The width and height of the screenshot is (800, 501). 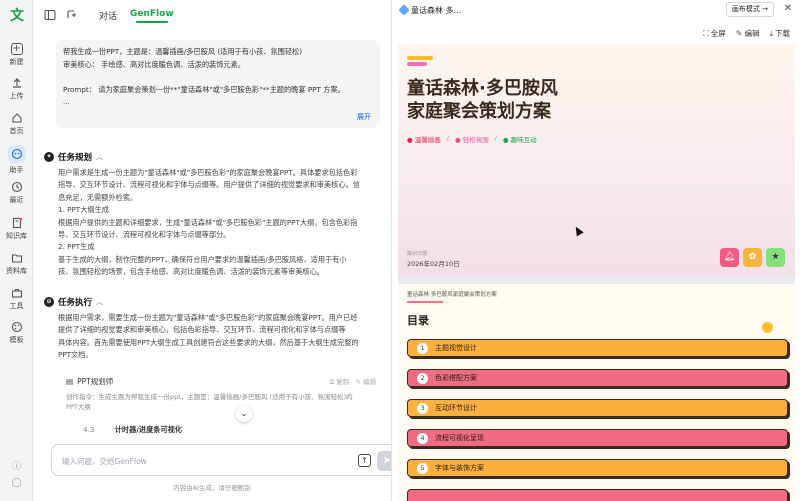 I want to click on plan-line: 2. PPT生成, so click(x=76, y=247).